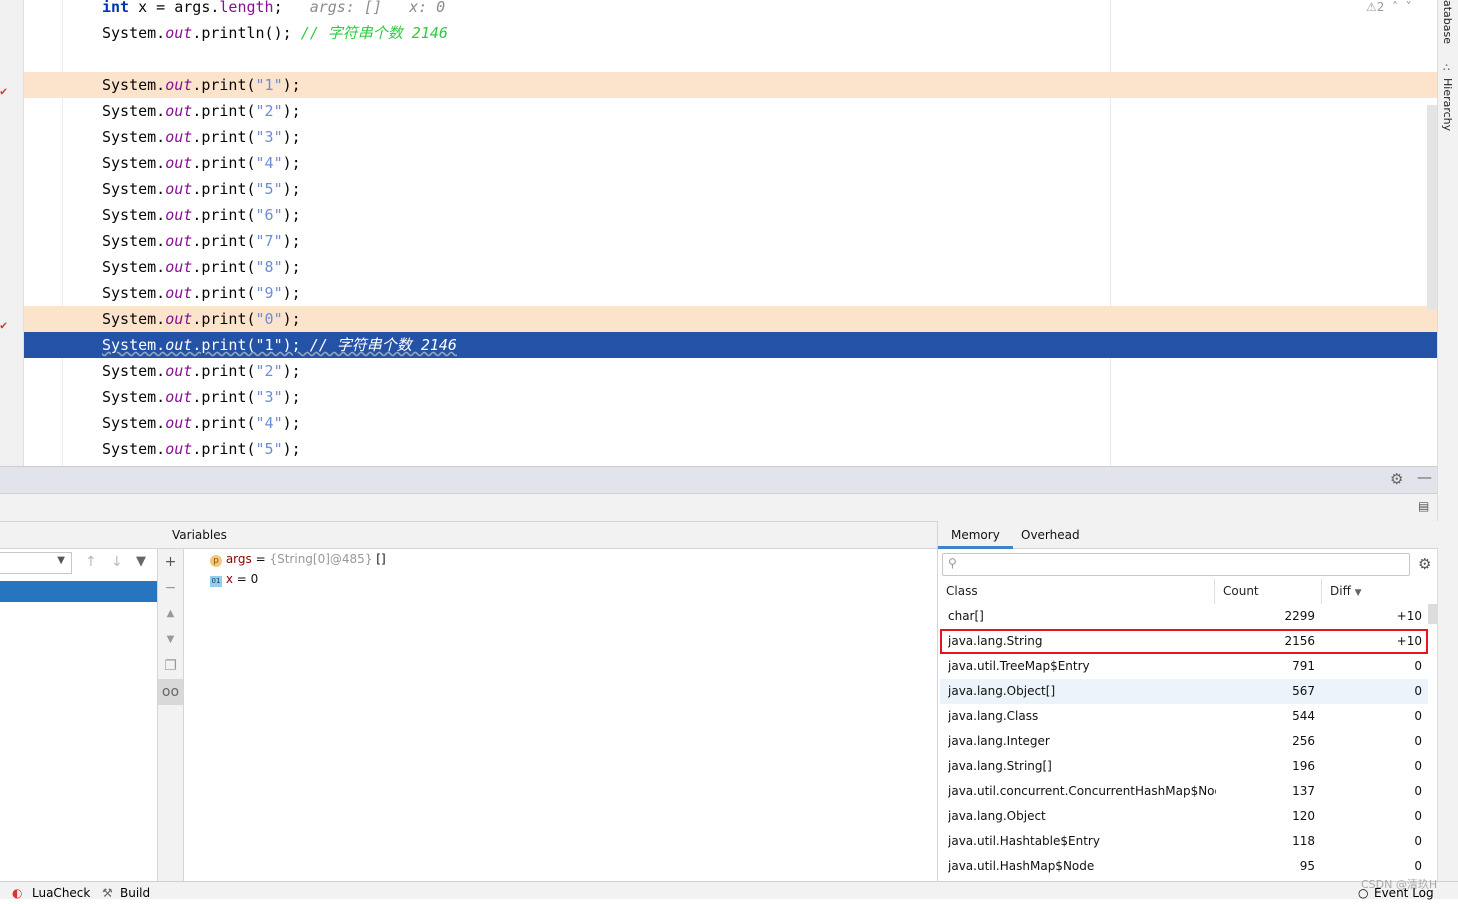  What do you see at coordinates (1303, 716) in the screenshot?
I see `instance-count: 544` at bounding box center [1303, 716].